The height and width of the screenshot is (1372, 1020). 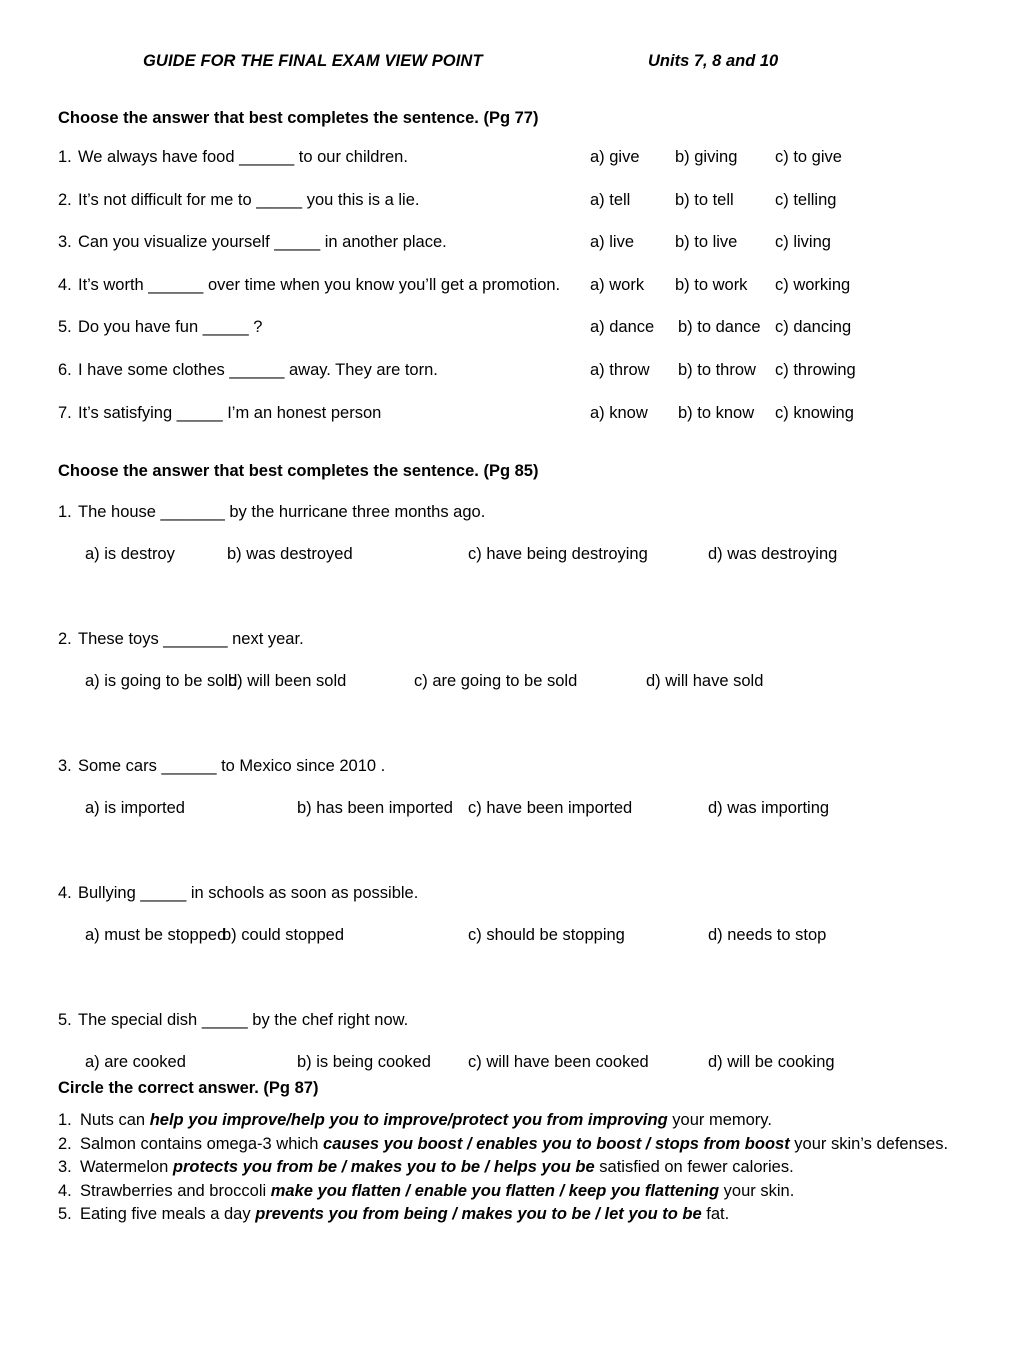 What do you see at coordinates (757, 1190) in the screenshot?
I see `item-text-after: your skin.` at bounding box center [757, 1190].